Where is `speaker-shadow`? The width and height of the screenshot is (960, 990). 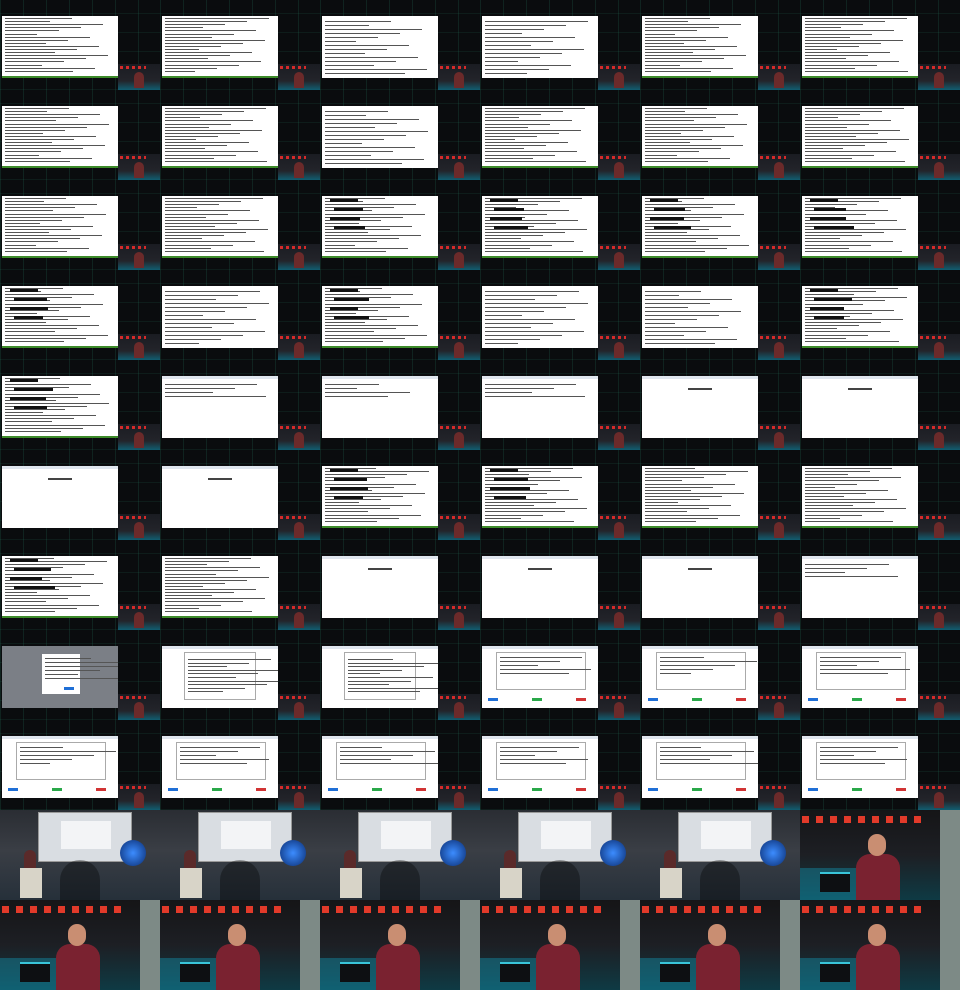 speaker-shadow is located at coordinates (240, 880).